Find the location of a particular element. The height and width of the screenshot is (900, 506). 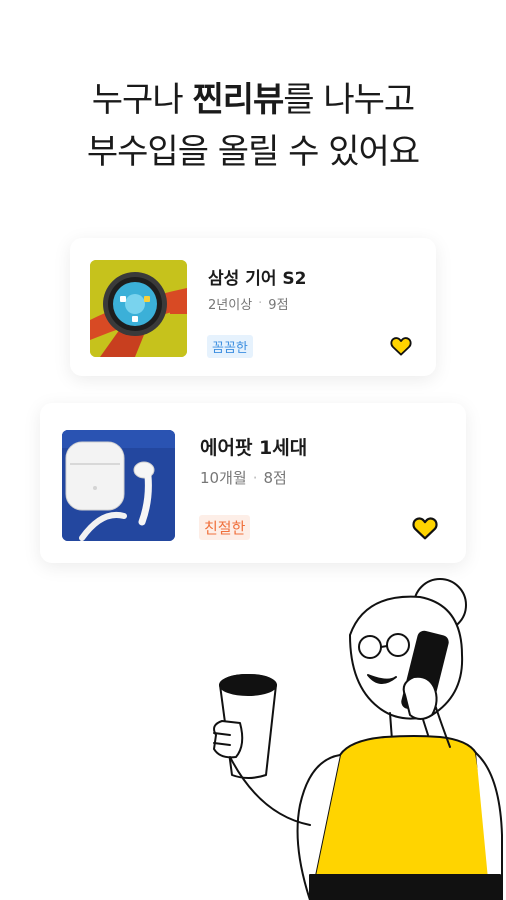

product-title: 에어팟 1세대 is located at coordinates (254, 448).